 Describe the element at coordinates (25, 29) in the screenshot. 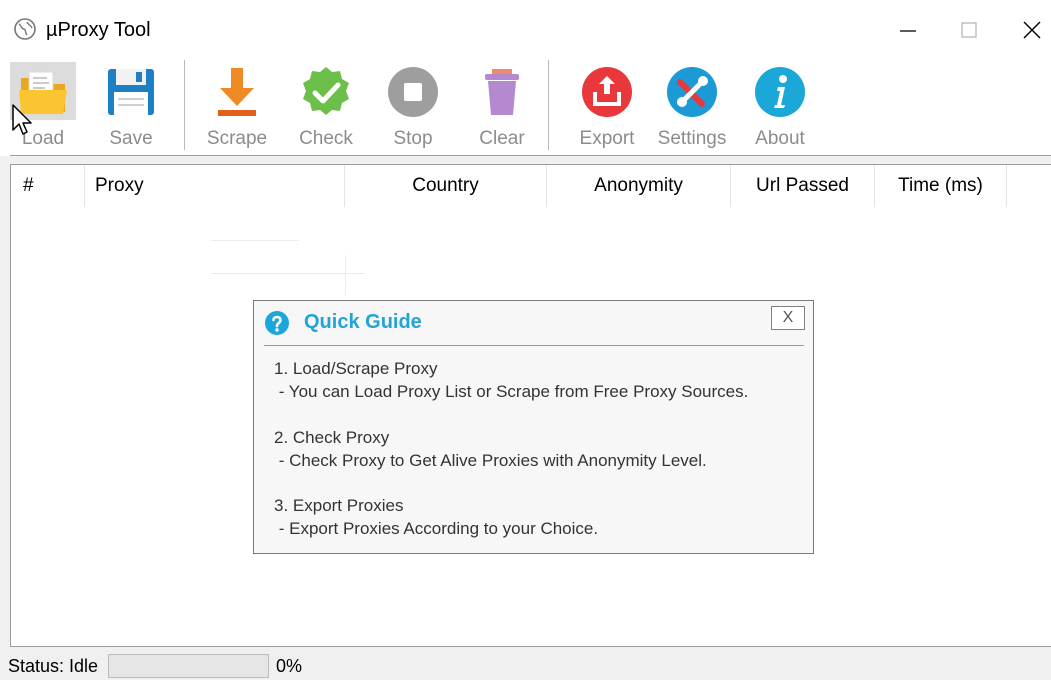

I see `app-globe-icon` at that location.